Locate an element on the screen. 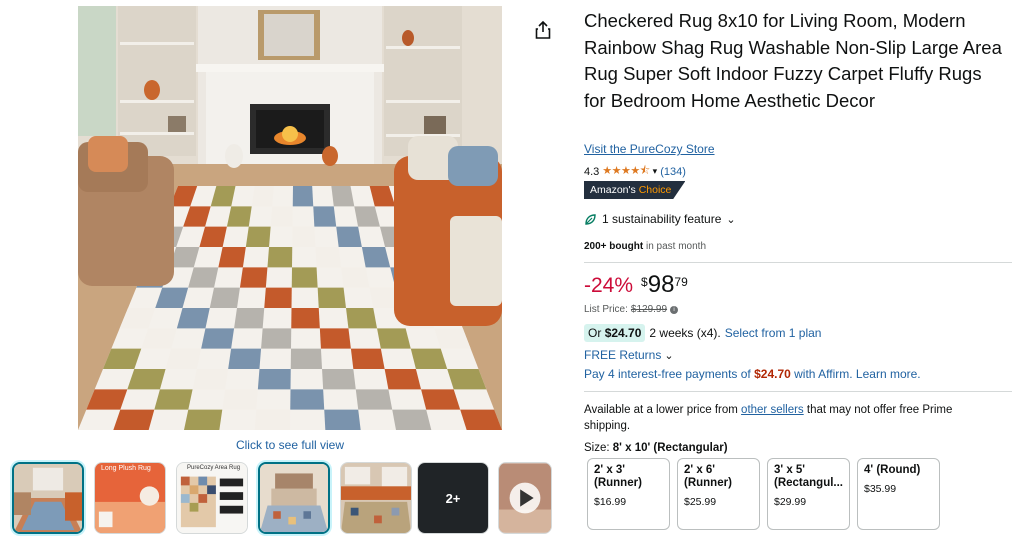 The image size is (1024, 540). bought-suffix: in past month is located at coordinates (674, 246).